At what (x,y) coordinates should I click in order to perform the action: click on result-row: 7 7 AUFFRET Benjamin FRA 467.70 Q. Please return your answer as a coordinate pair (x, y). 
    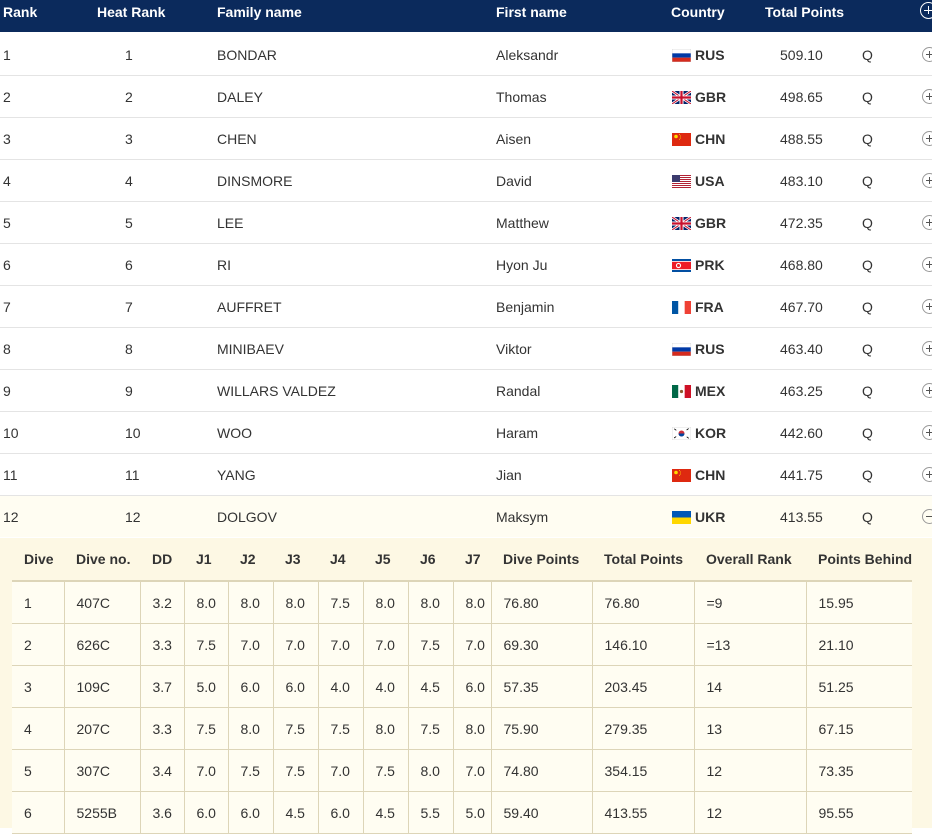
    Looking at the image, I should click on (466, 307).